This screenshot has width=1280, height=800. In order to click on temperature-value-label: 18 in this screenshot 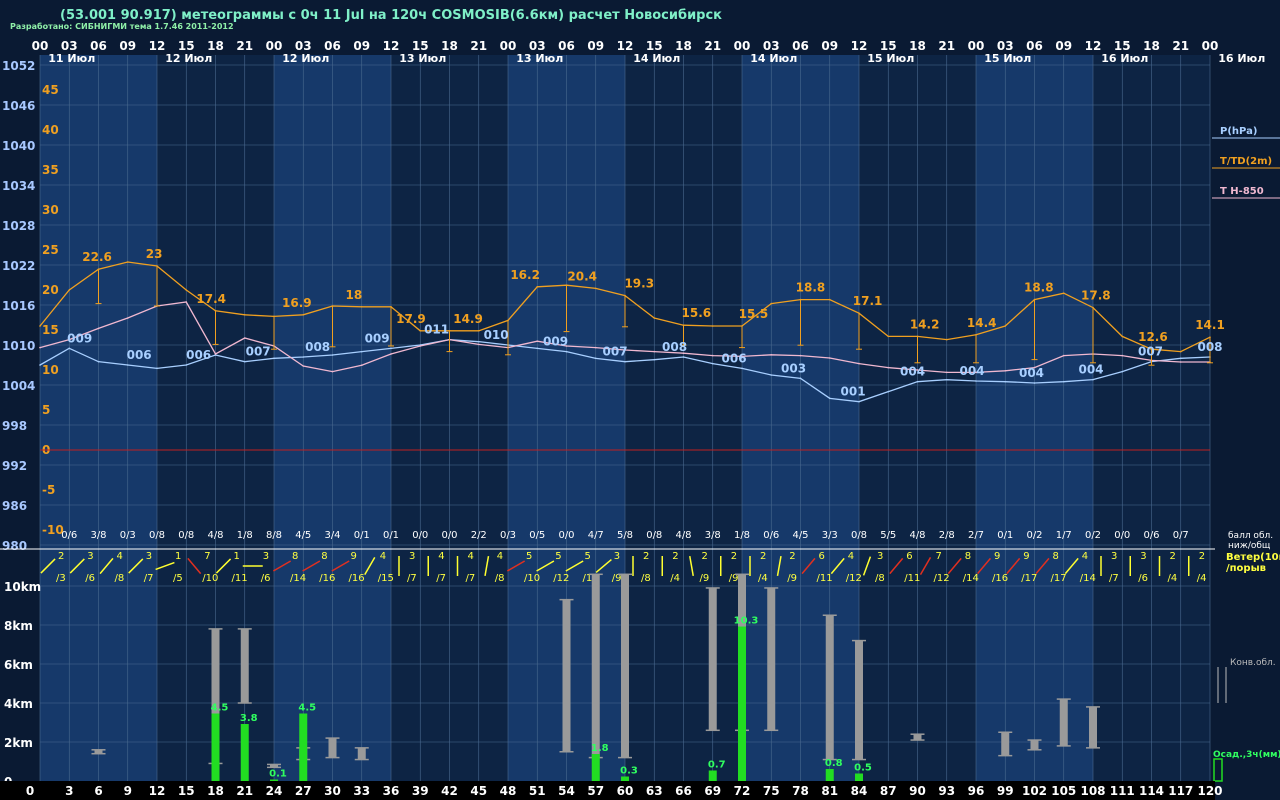, I will do `click(354, 295)`.